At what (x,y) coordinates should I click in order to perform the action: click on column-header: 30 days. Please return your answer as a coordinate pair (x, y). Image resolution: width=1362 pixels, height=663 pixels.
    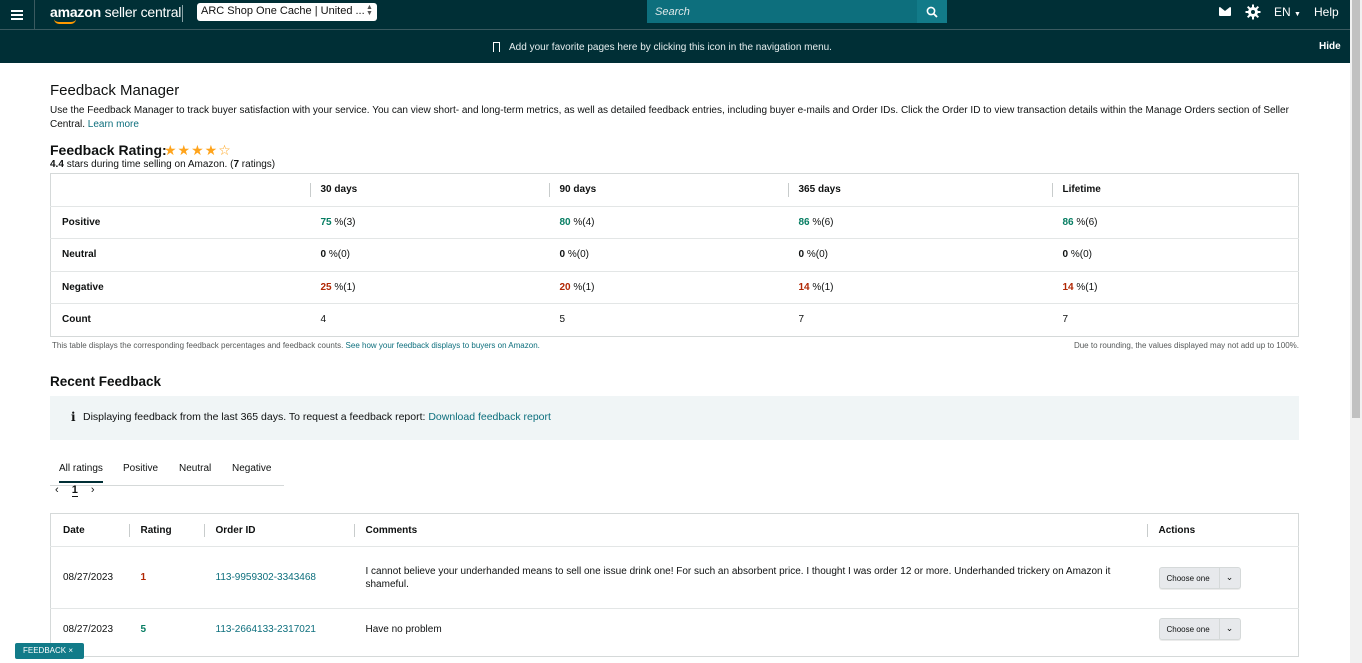
    Looking at the image, I should click on (429, 190).